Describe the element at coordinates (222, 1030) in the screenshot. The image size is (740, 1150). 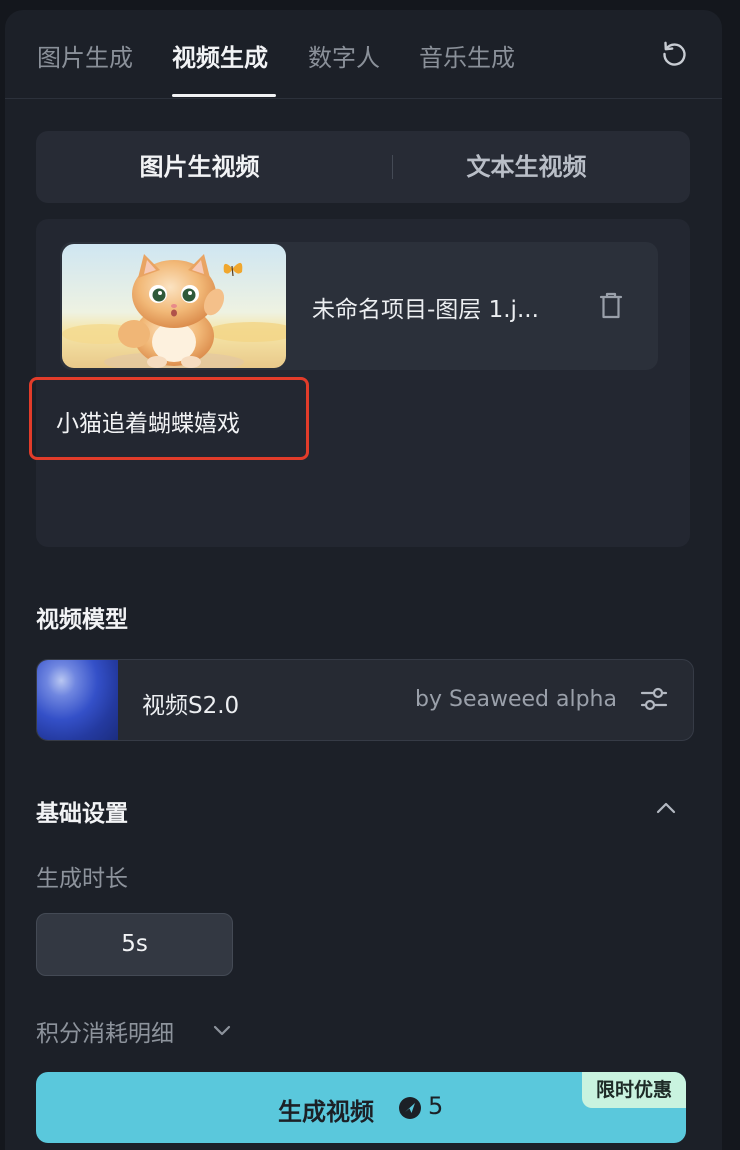
I see `chevron-down-icon` at that location.